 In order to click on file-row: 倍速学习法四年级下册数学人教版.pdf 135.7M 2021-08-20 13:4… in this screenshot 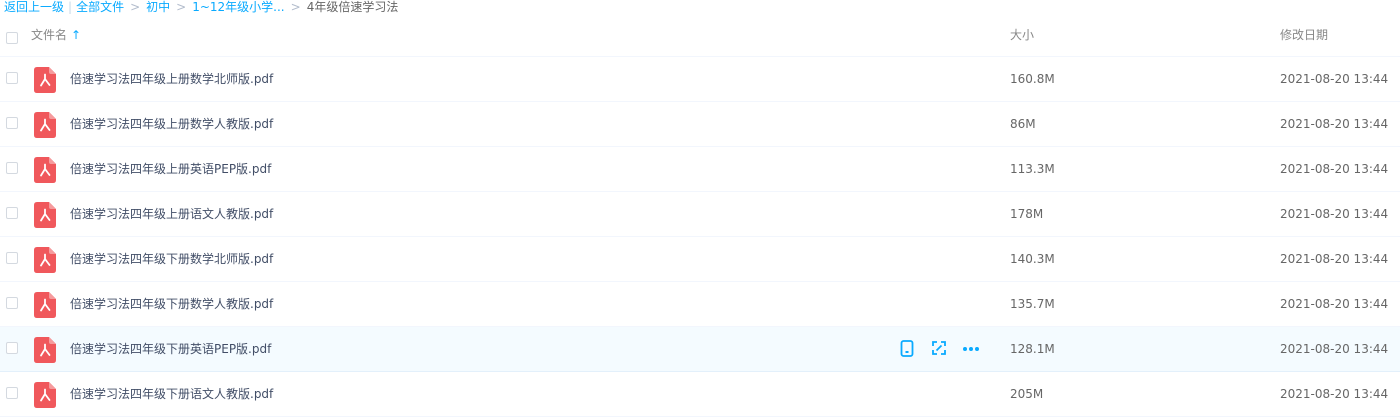, I will do `click(700, 304)`.